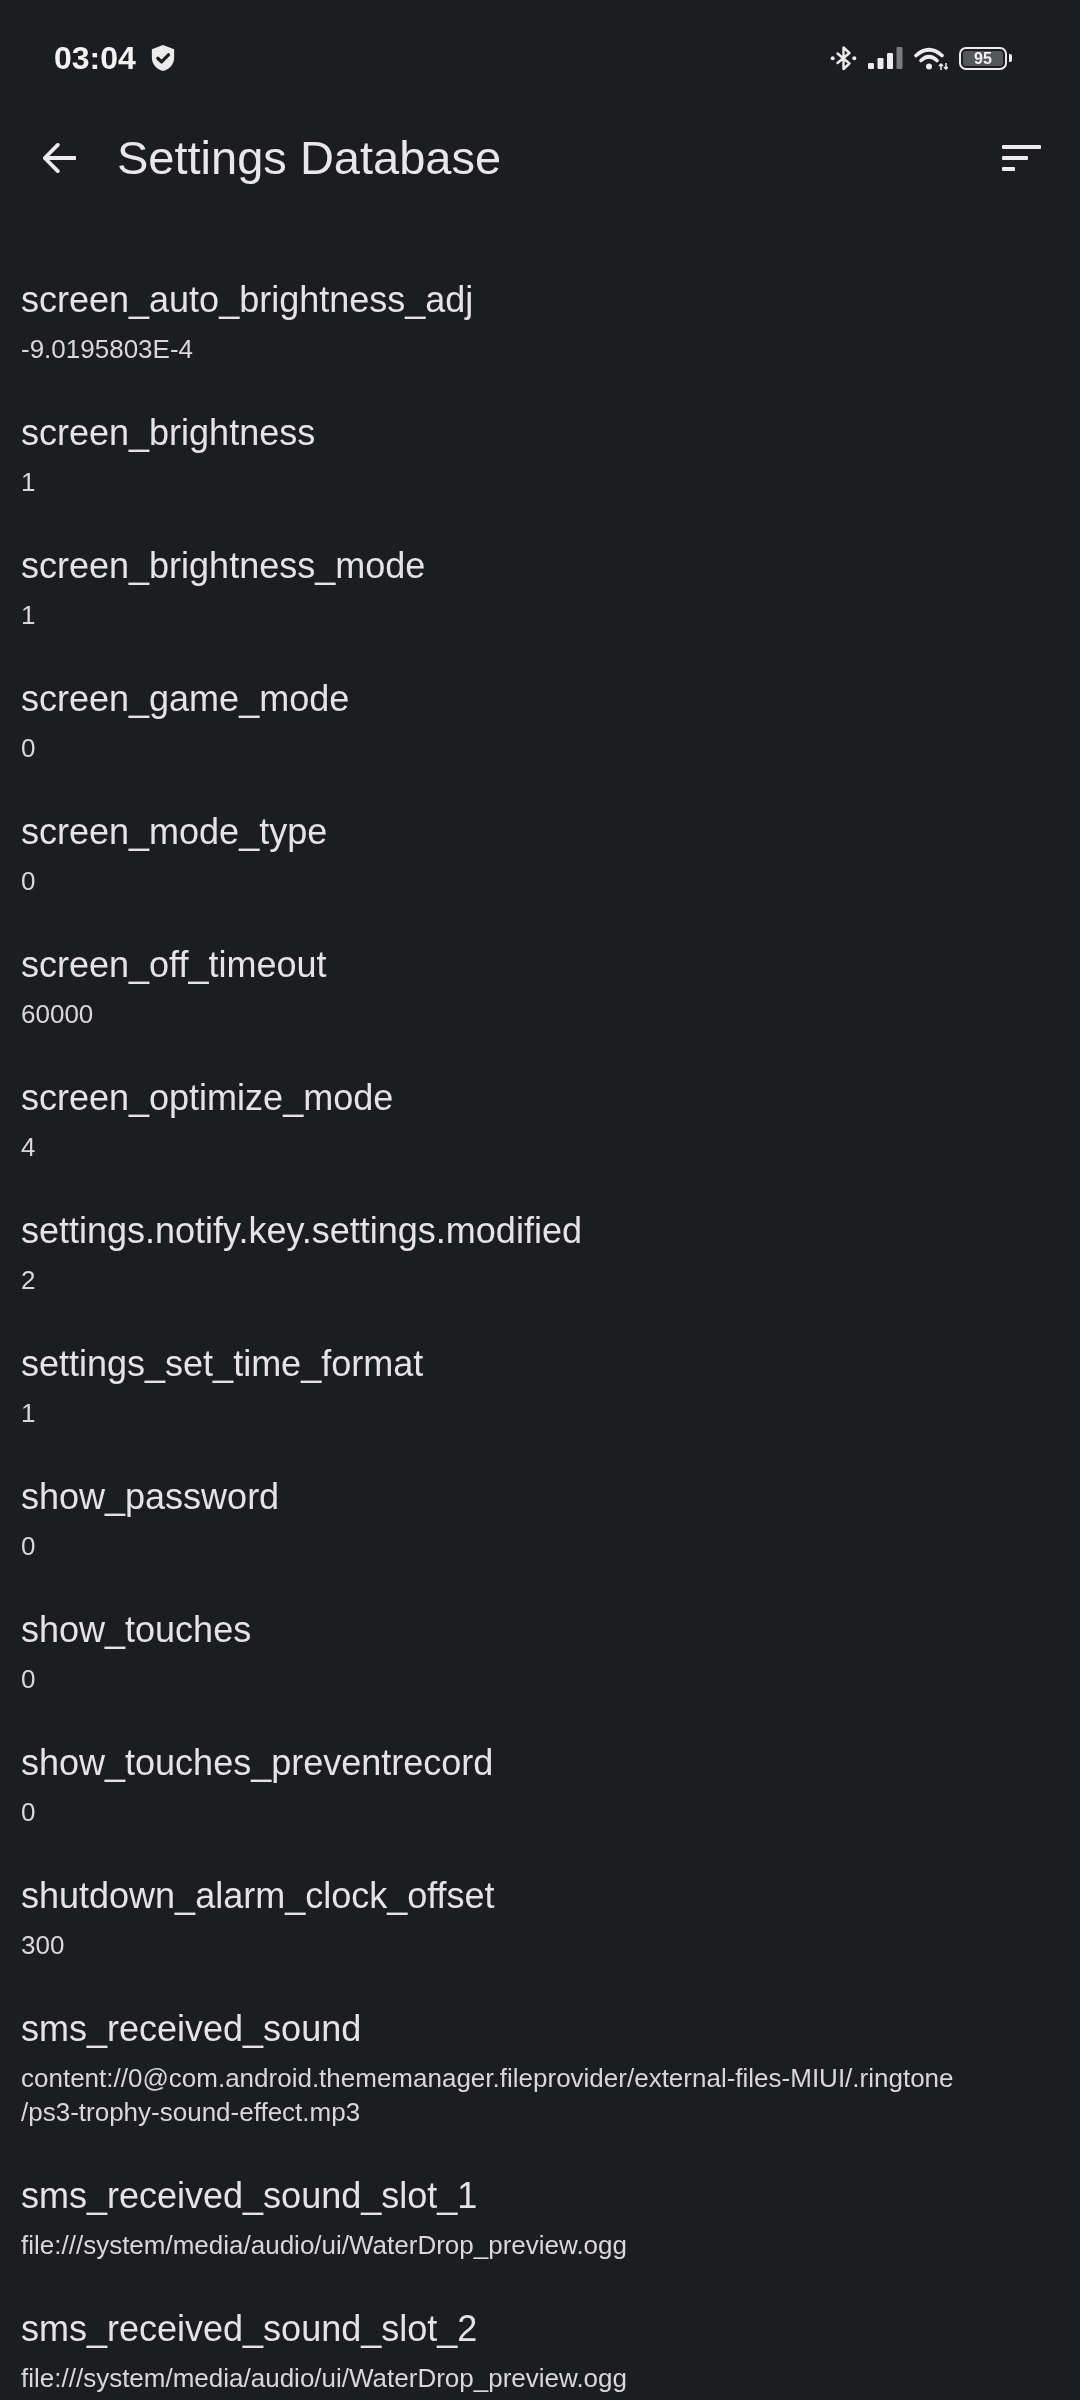  I want to click on back-icon, so click(59, 158).